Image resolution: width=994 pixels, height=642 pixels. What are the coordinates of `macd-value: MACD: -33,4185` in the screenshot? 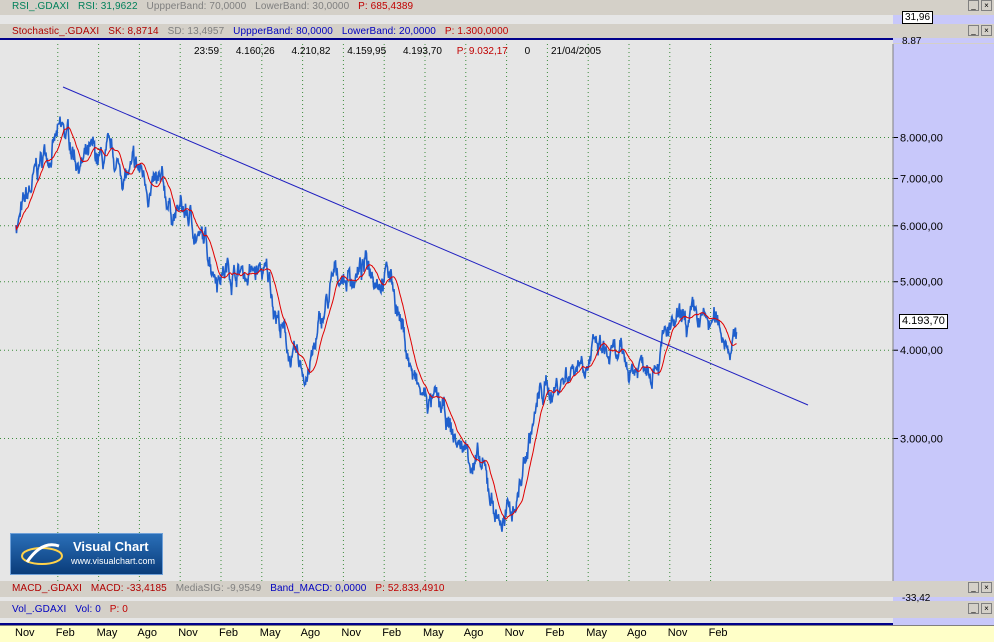 It's located at (128, 588).